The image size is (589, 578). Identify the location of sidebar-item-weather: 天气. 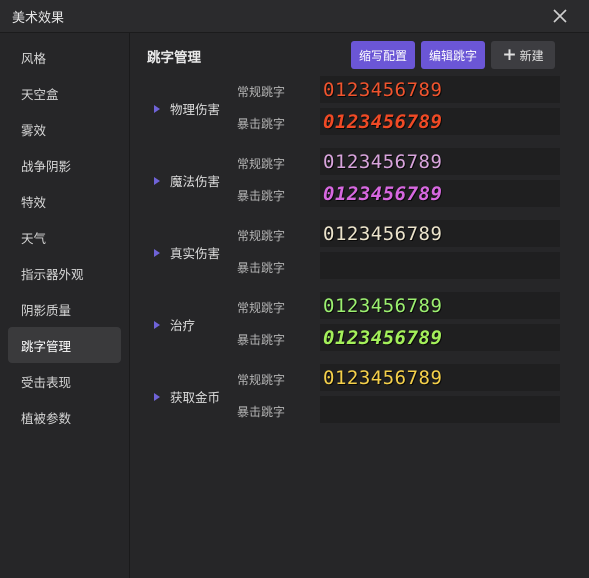
(64, 237).